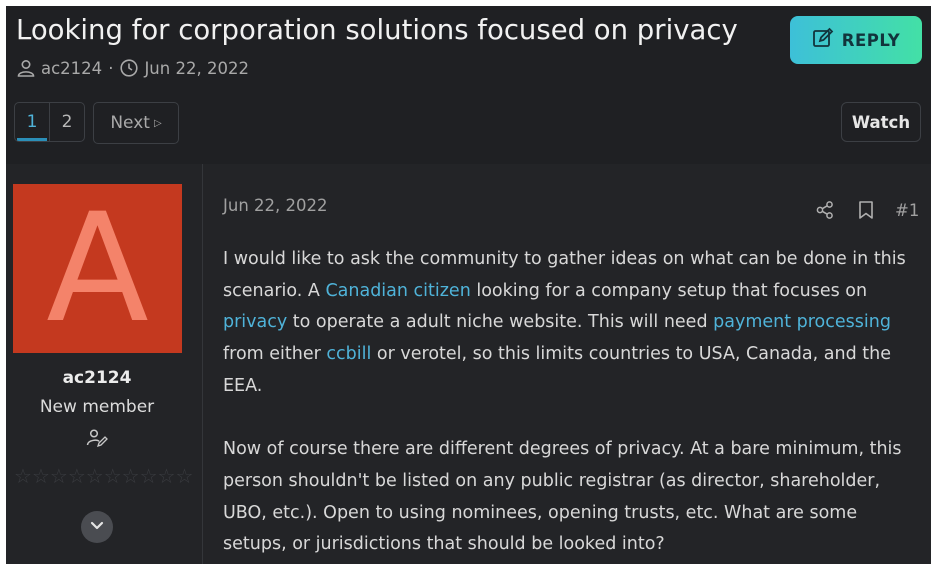 The height and width of the screenshot is (570, 937). I want to click on thread-author: ac2124, so click(71, 68).